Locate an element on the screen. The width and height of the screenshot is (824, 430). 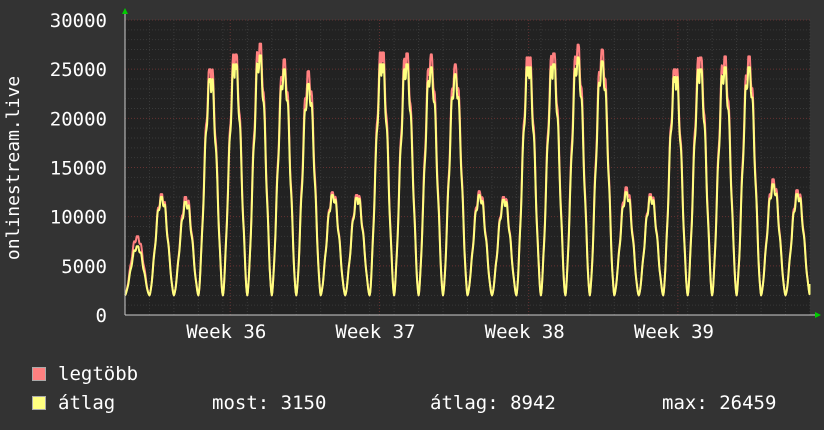
x-tick-label: Week 38 is located at coordinates (525, 332).